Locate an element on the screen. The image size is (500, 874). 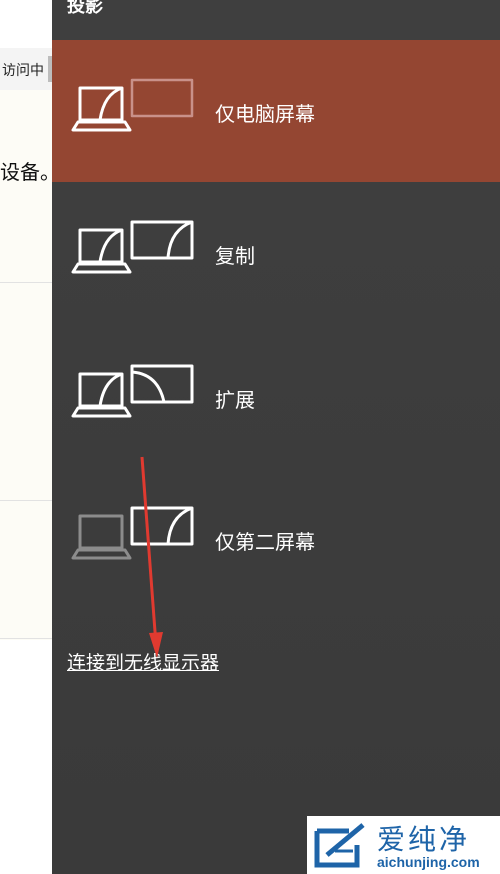
option-pc-screen-only: 仅电脑屏幕 is located at coordinates (276, 111).